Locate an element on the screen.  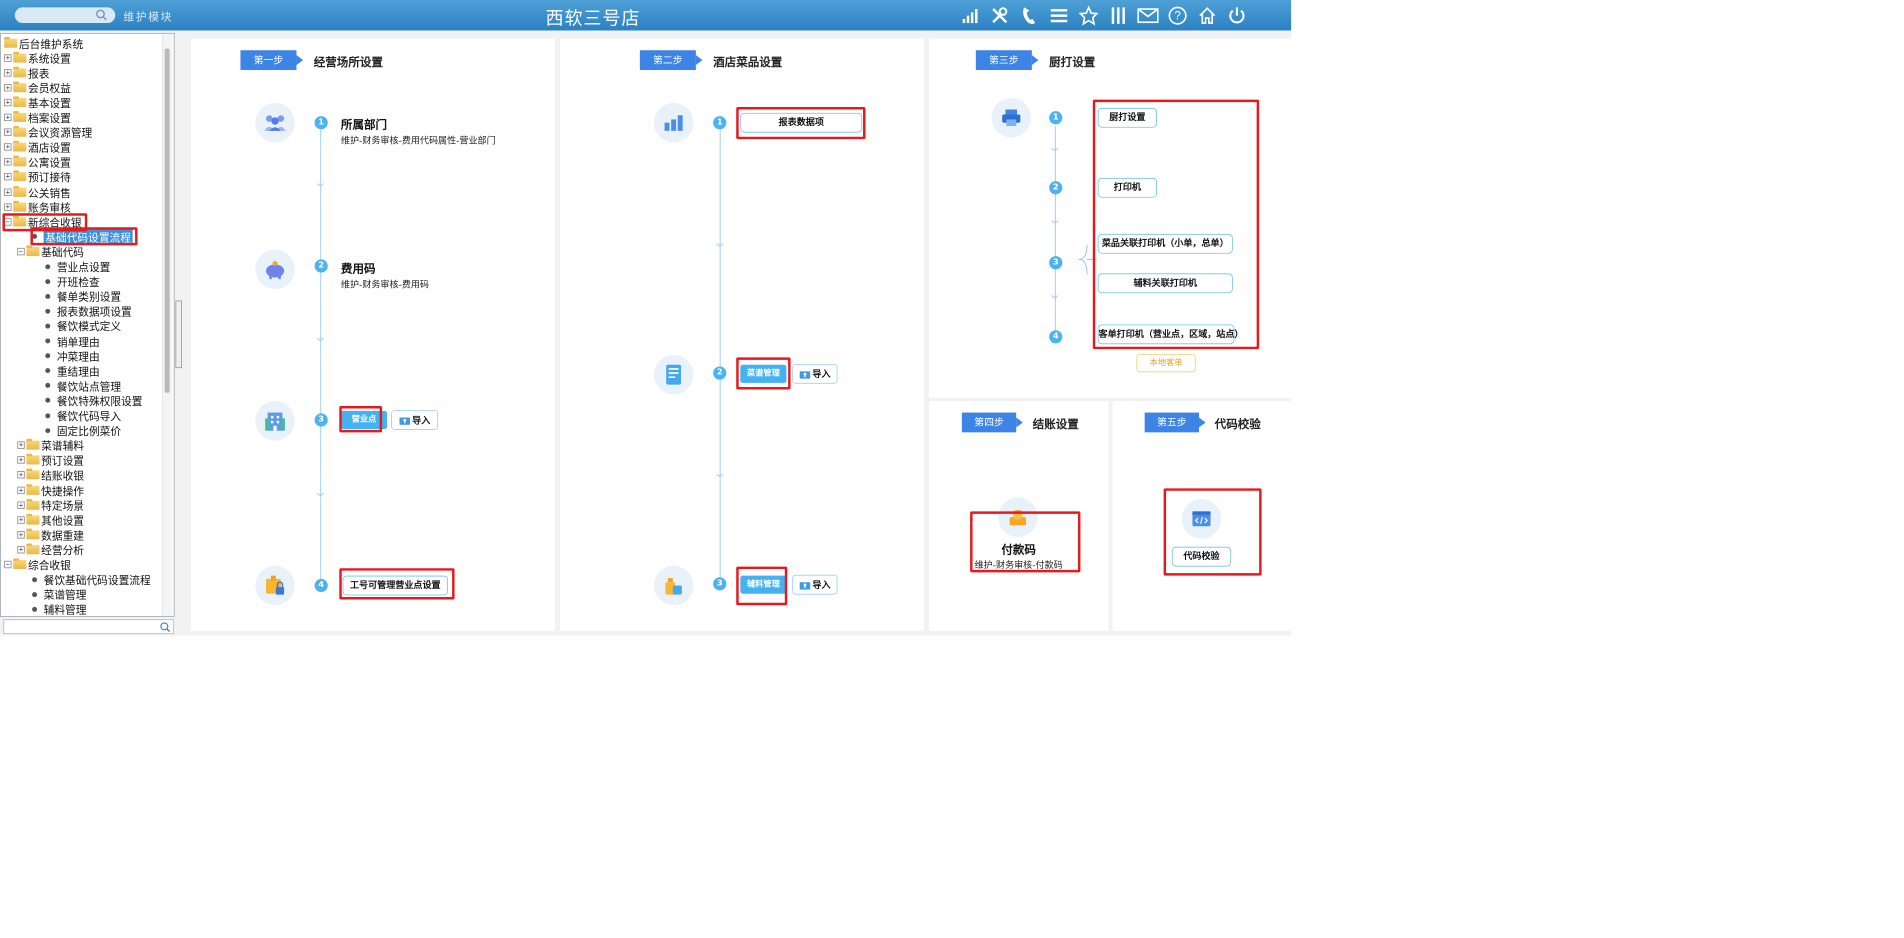
tree-item-folder: + 会员权益 is located at coordinates (37, 87).